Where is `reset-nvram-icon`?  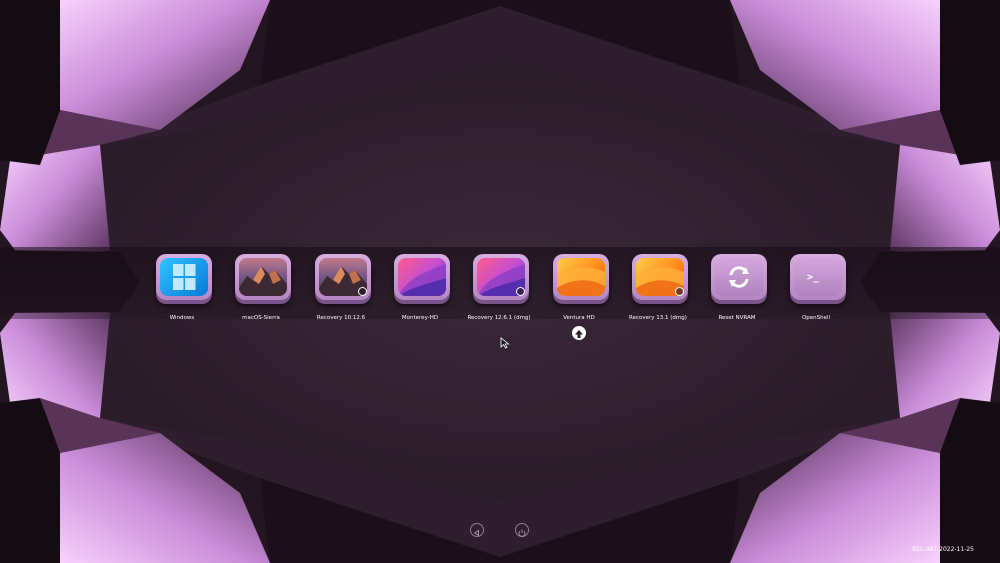 reset-nvram-icon is located at coordinates (739, 277).